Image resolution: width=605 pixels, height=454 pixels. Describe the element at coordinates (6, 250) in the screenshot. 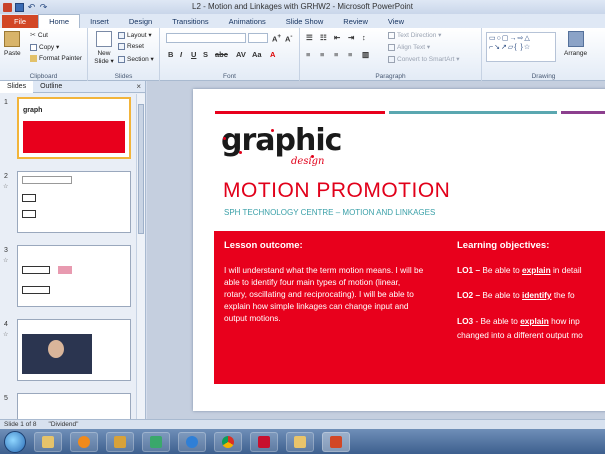

I see `slide-number: 3` at that location.